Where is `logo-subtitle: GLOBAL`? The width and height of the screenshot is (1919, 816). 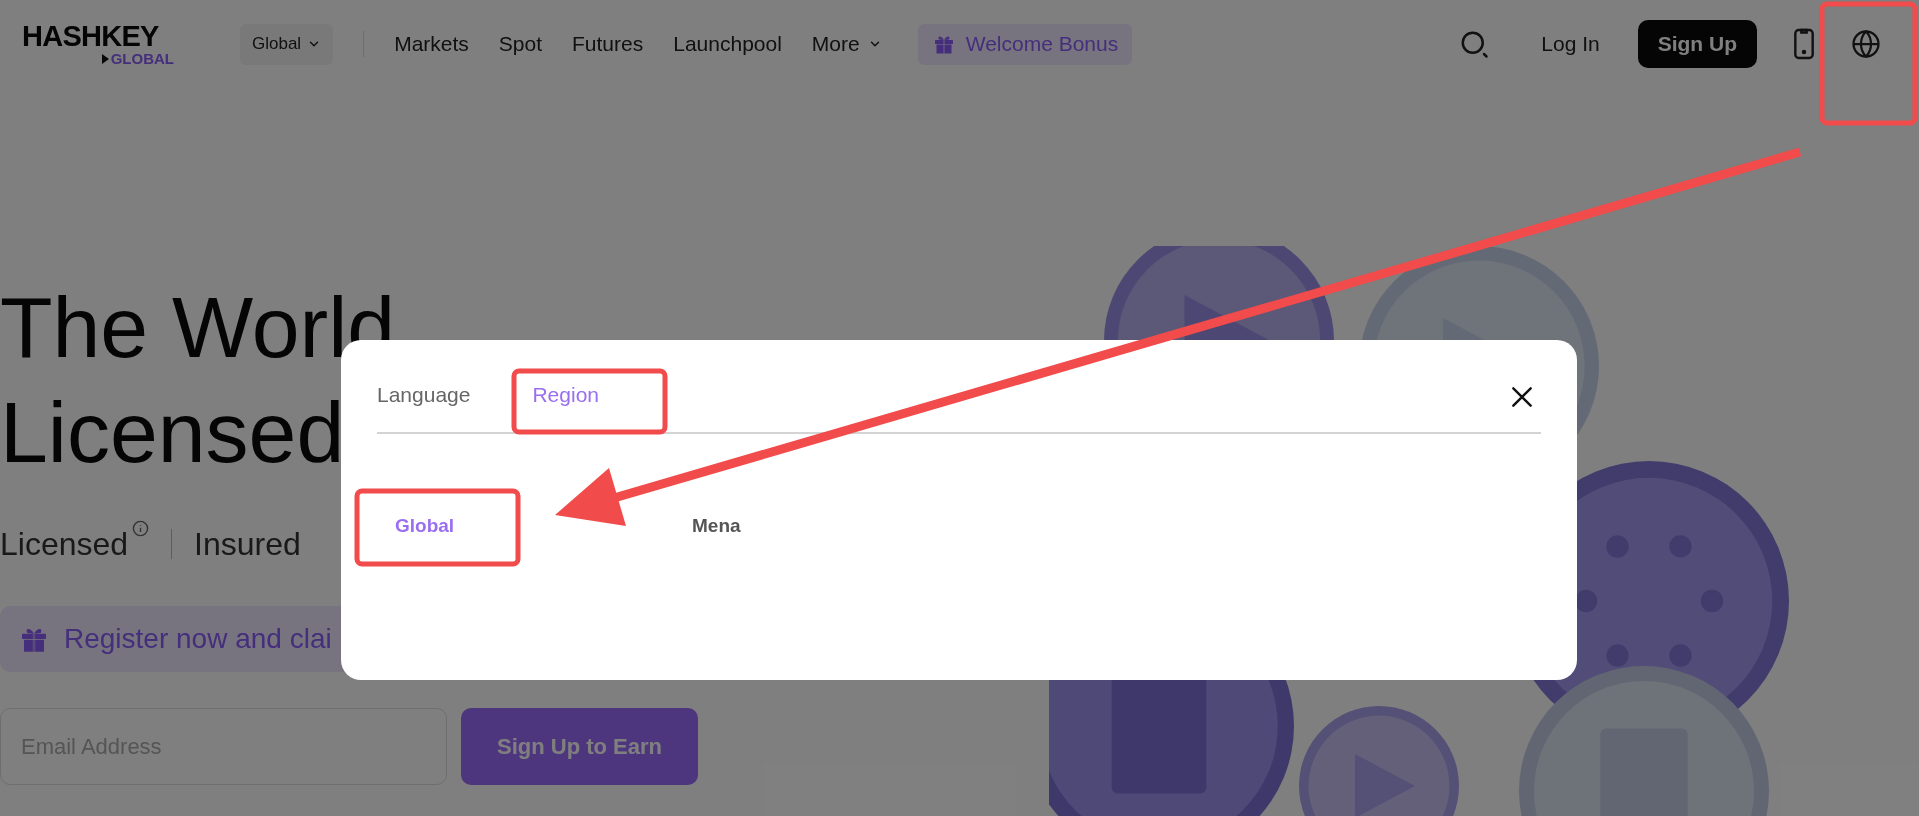
logo-subtitle: GLOBAL is located at coordinates (137, 58).